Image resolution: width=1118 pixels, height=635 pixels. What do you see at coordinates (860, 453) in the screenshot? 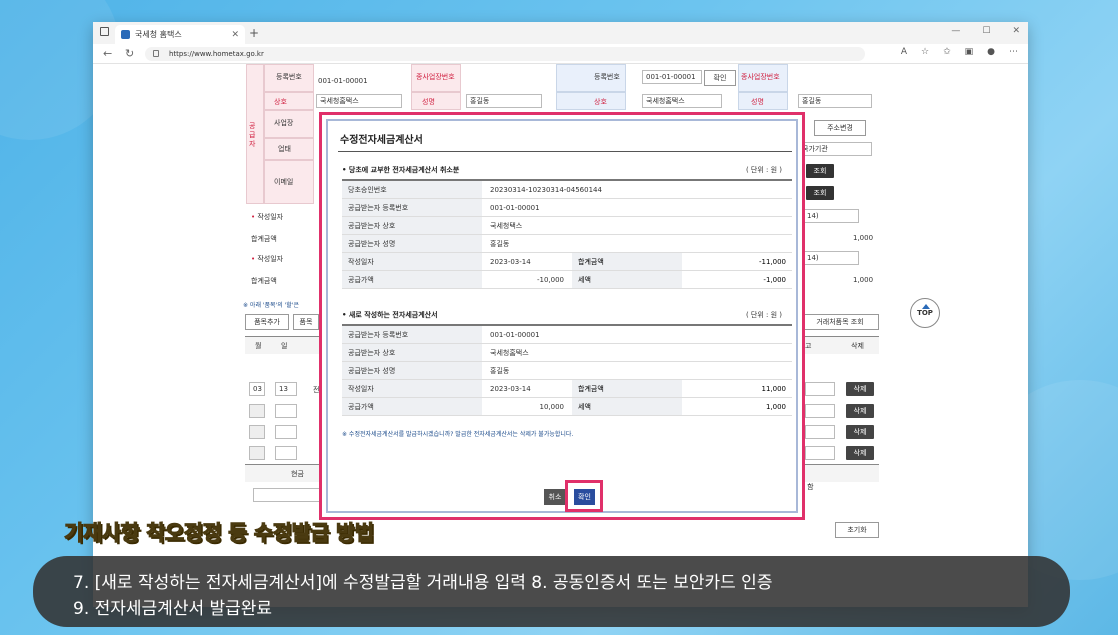
I see `delete-row4-button: 삭제` at bounding box center [860, 453].